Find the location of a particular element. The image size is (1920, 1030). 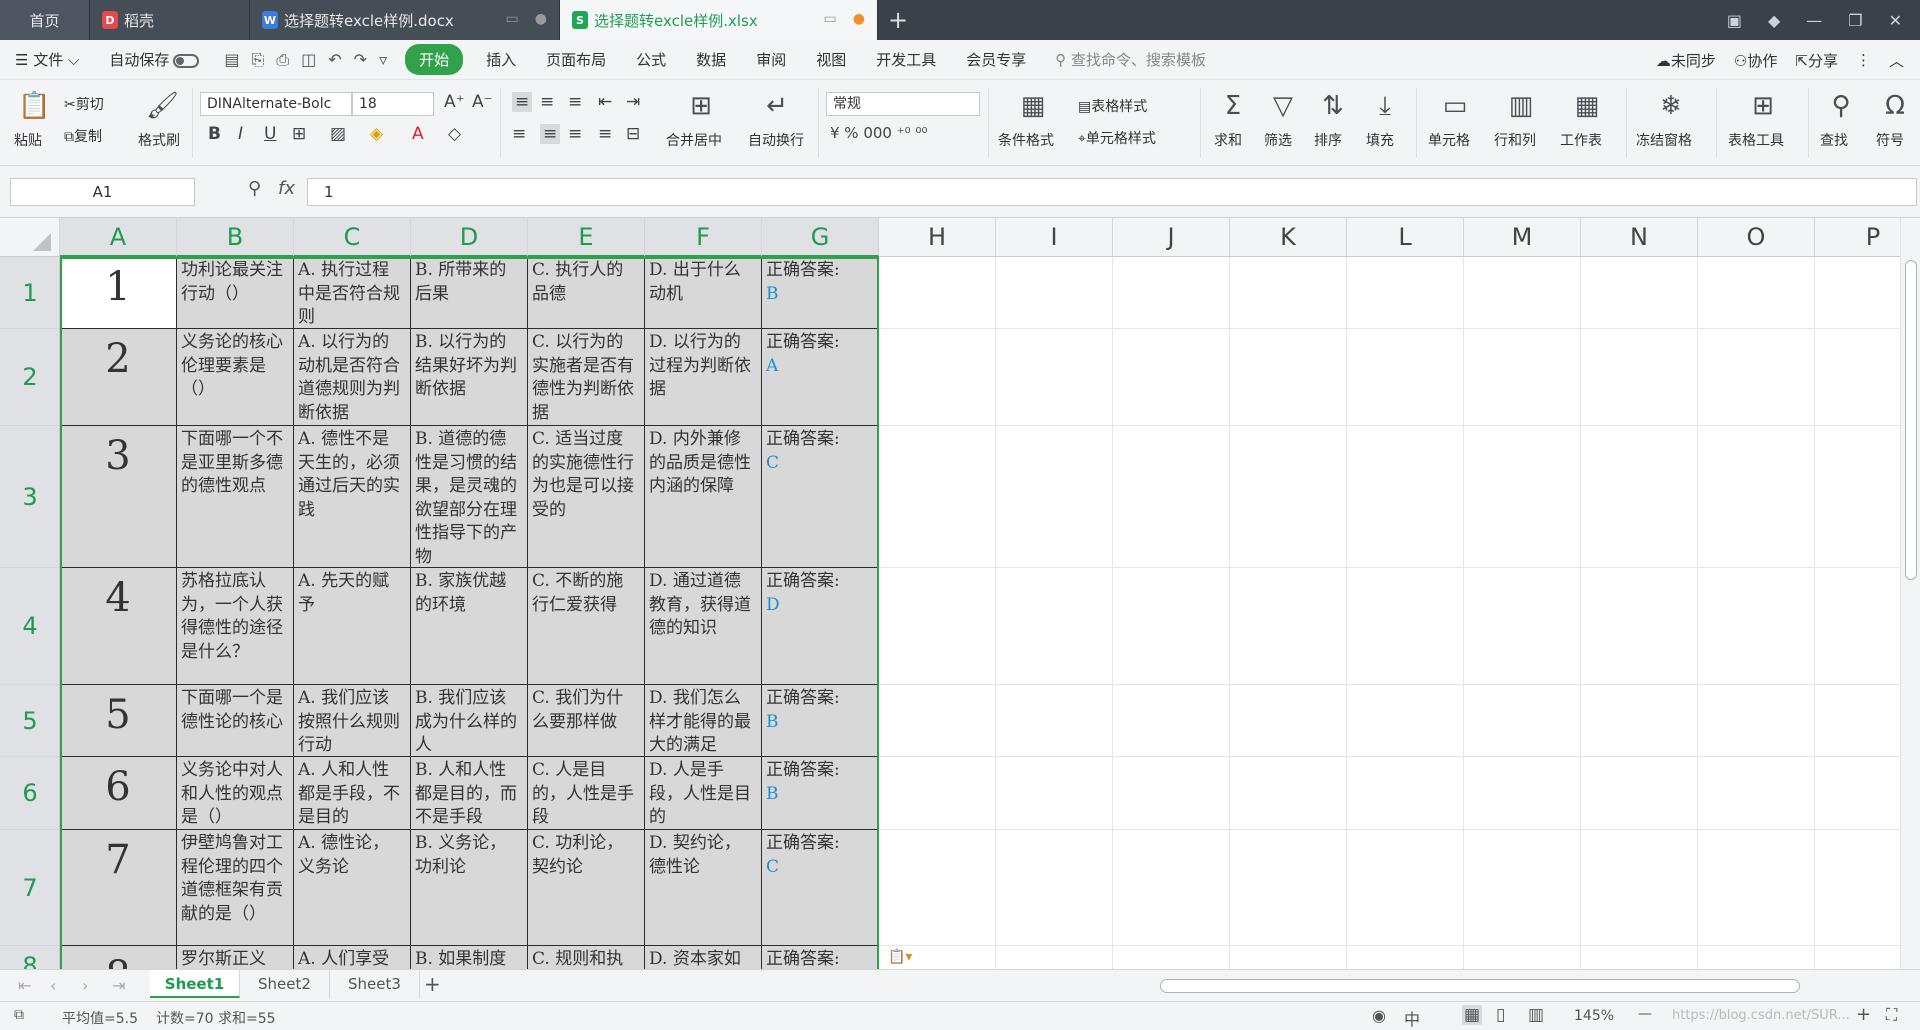

cell-b6: 义务论中对人和人性的观点是（） is located at coordinates (235, 793).